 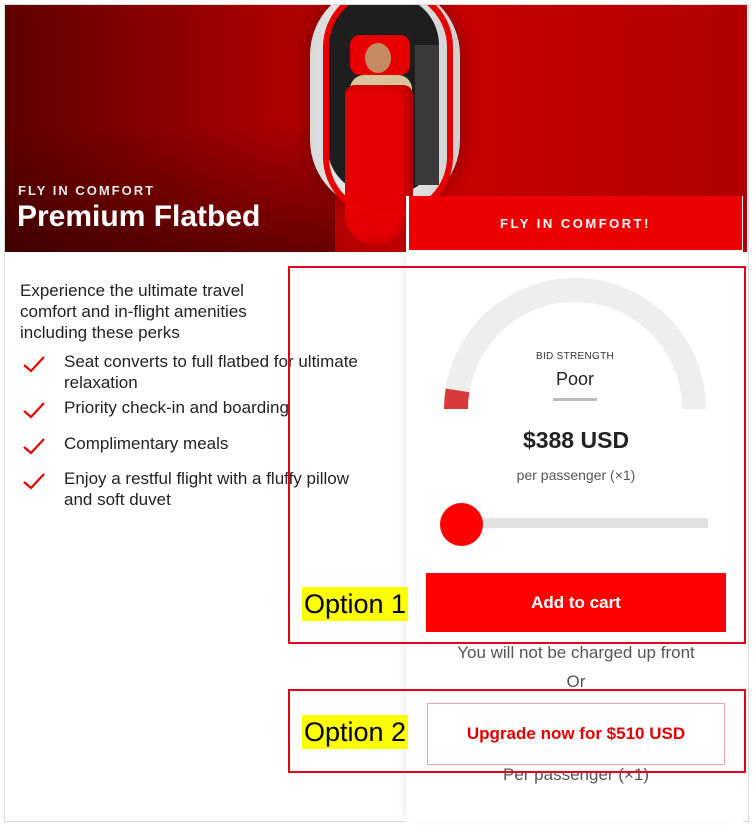 I want to click on hero-kicker: FLY IN COMFORT, so click(x=87, y=190).